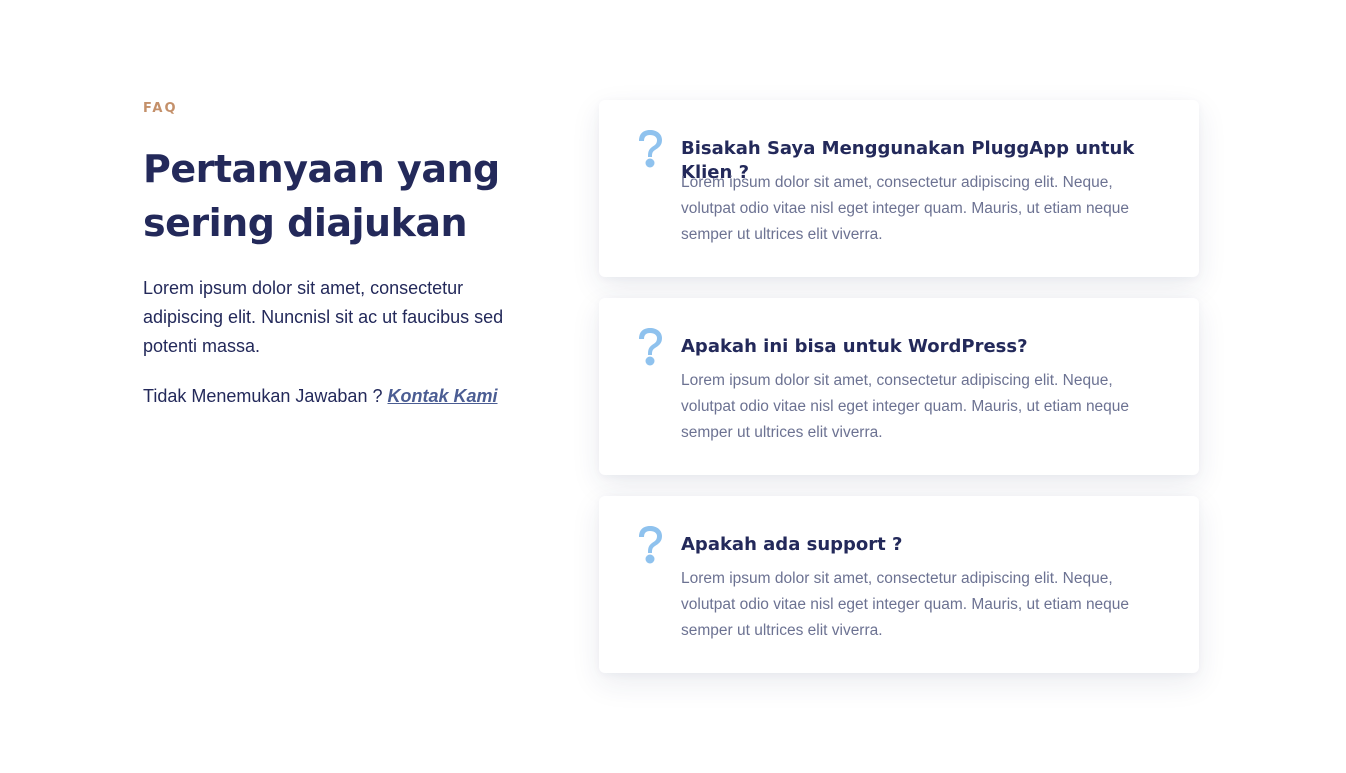  What do you see at coordinates (442, 396) in the screenshot?
I see `contact-link: Kontak Kami` at bounding box center [442, 396].